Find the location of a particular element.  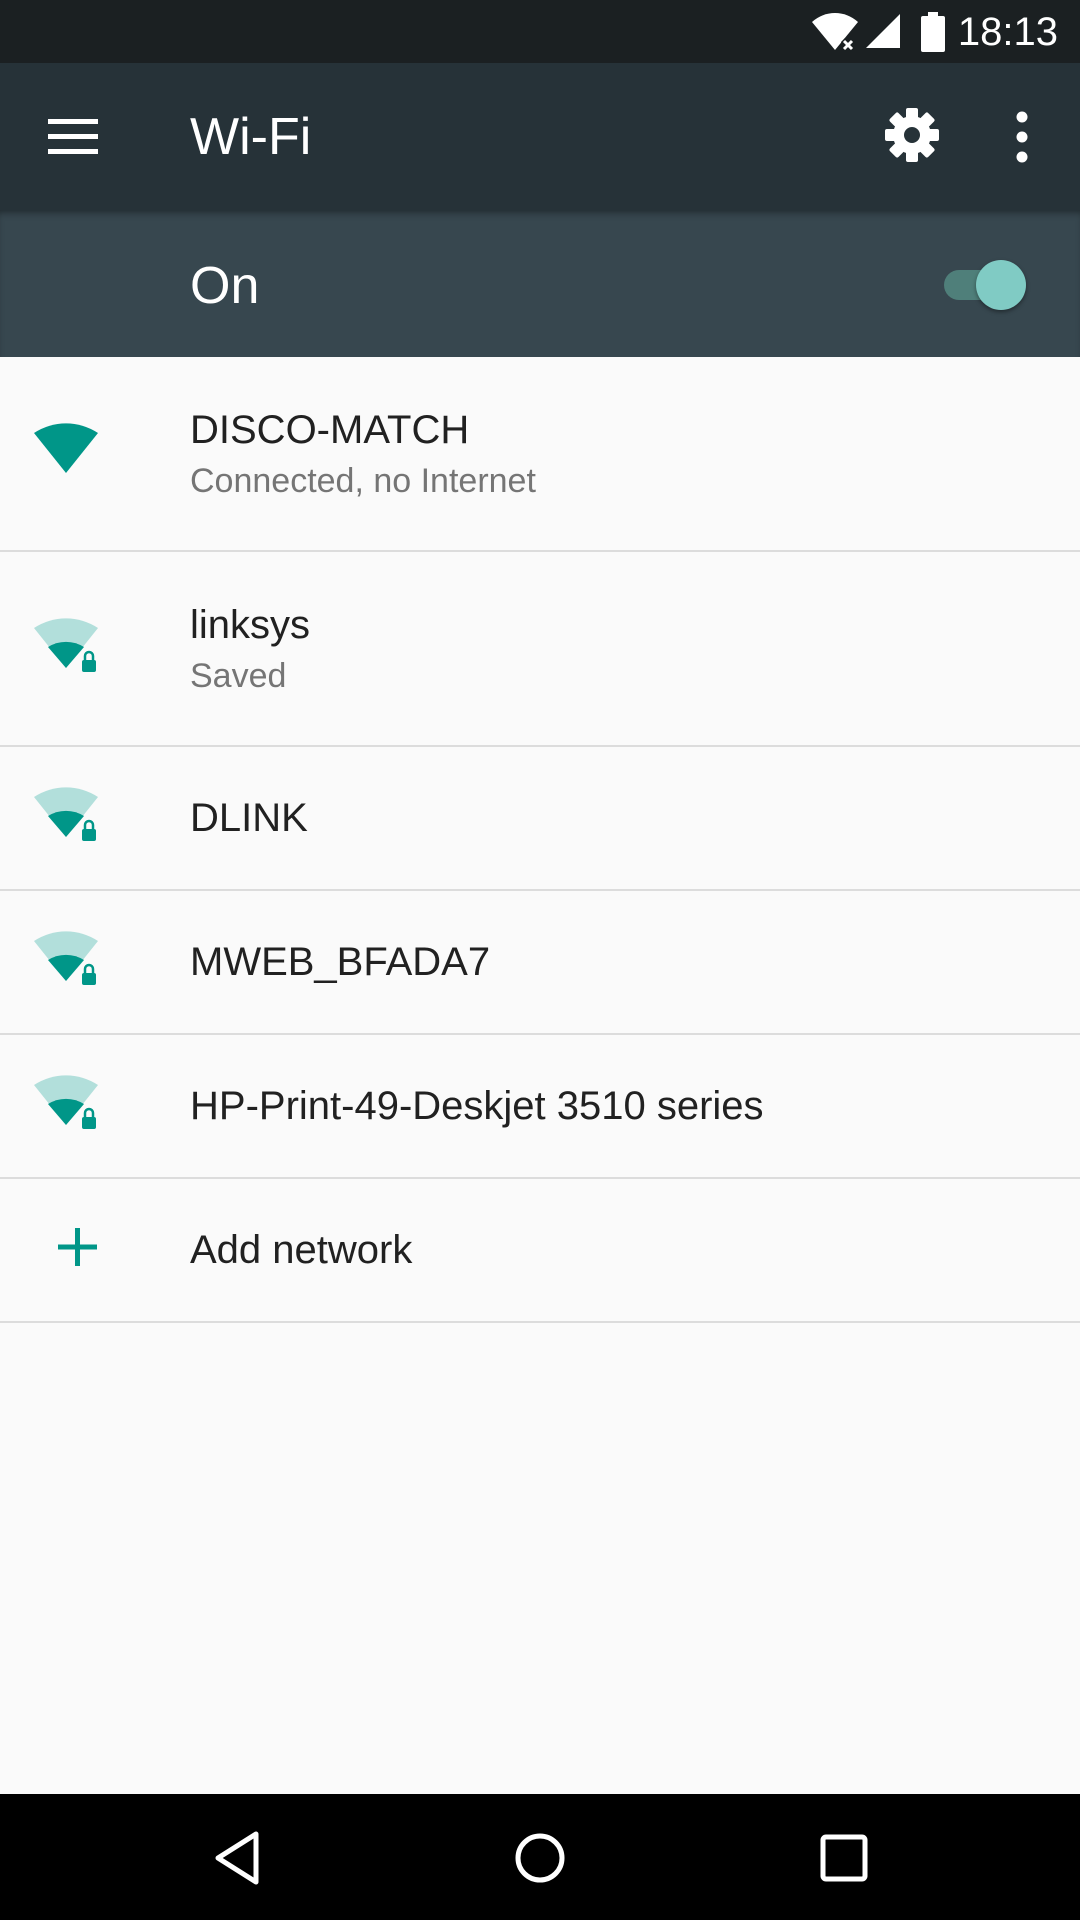

network-status: Connected, no Internet is located at coordinates (363, 481).